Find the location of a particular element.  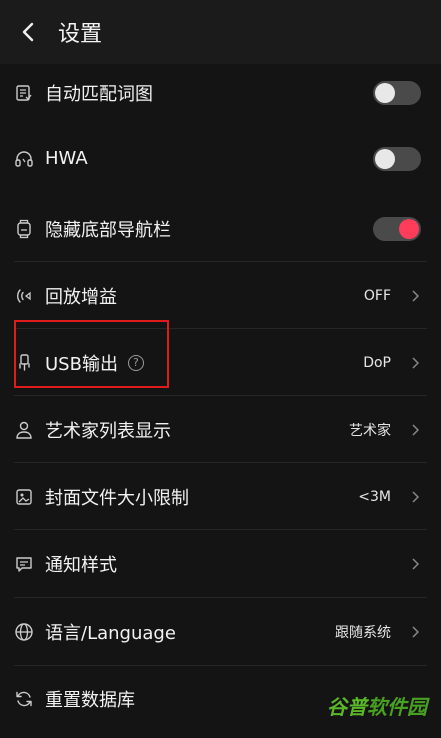

cover-image-icon is located at coordinates (24, 497).